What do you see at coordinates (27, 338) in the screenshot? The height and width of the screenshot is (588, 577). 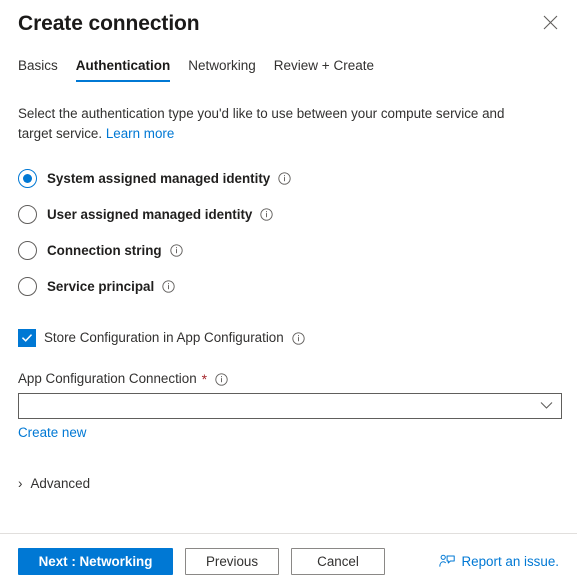 I see `checkbox-mark-checked` at bounding box center [27, 338].